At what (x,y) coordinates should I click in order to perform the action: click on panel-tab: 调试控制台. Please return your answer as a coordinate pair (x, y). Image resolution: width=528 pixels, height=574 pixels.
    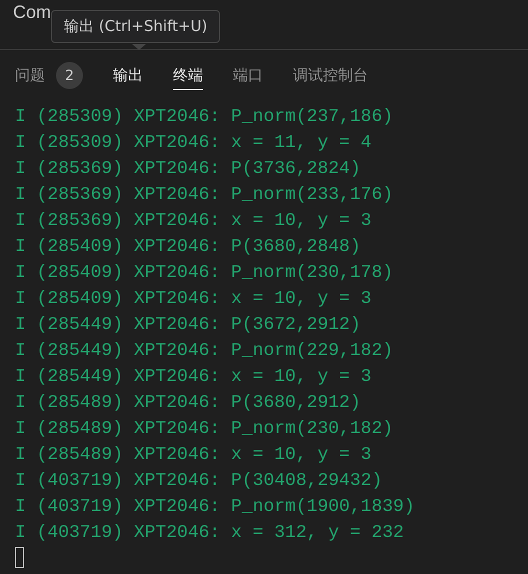
    Looking at the image, I should click on (330, 76).